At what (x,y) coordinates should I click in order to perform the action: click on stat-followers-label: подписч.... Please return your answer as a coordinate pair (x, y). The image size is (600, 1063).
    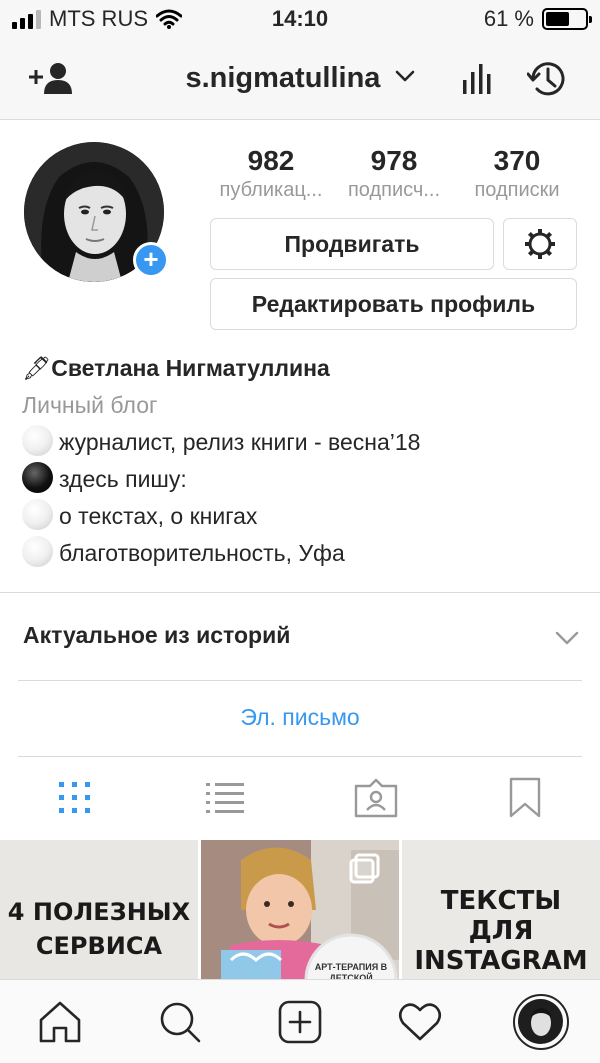
    Looking at the image, I should click on (394, 190).